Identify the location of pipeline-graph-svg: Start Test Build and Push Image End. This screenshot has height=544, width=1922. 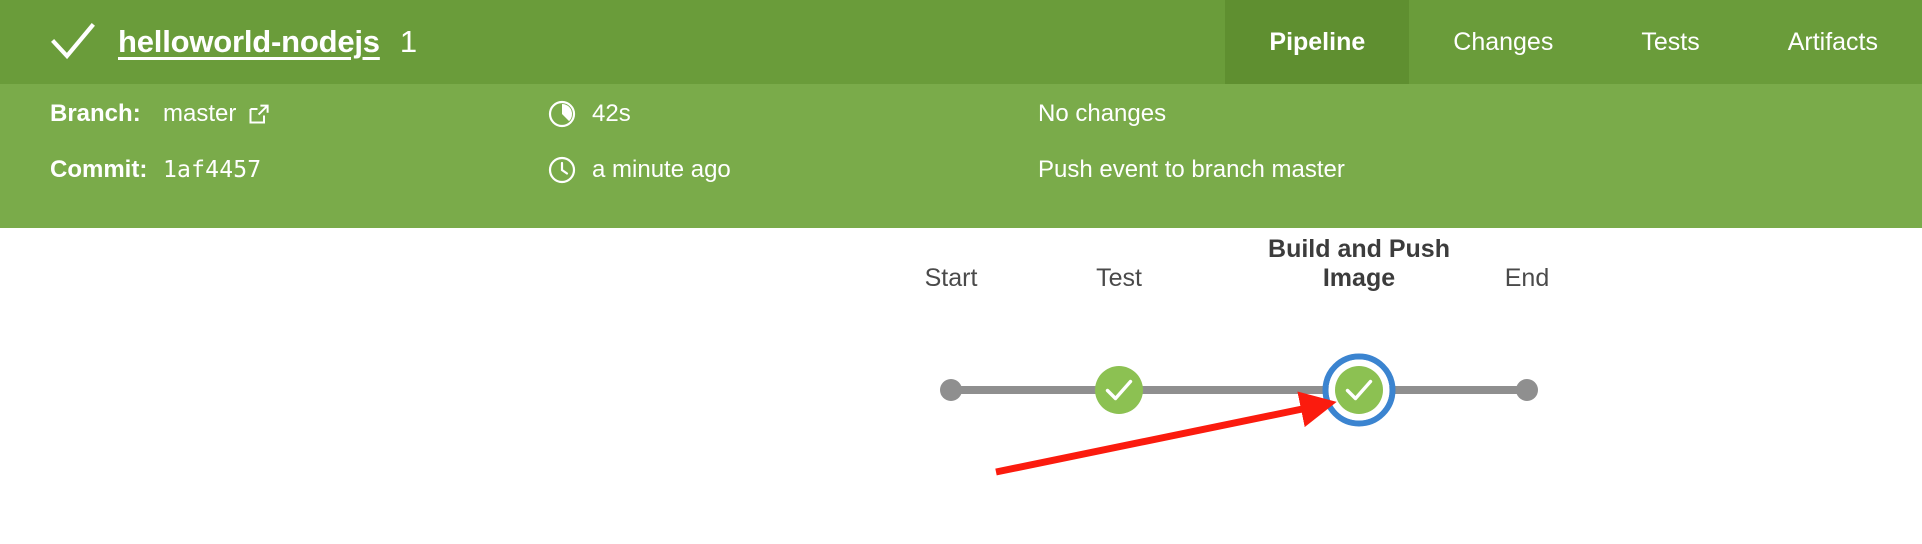
(1237, 355).